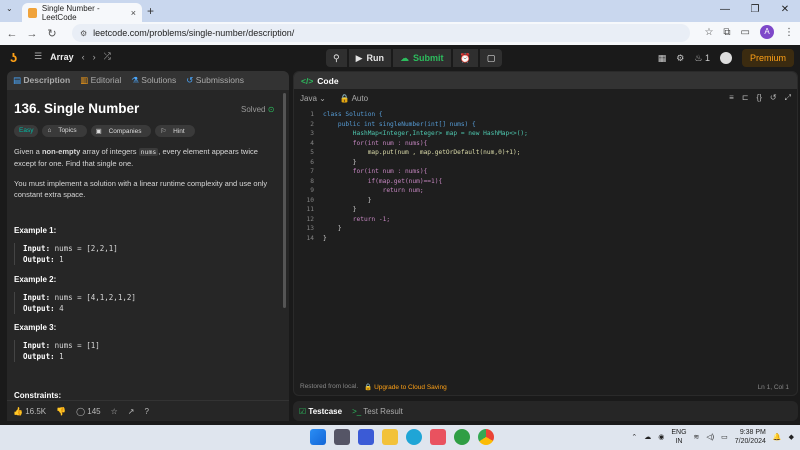 This screenshot has height=450, width=800. I want to click on test-result-label: Test Result, so click(383, 411).